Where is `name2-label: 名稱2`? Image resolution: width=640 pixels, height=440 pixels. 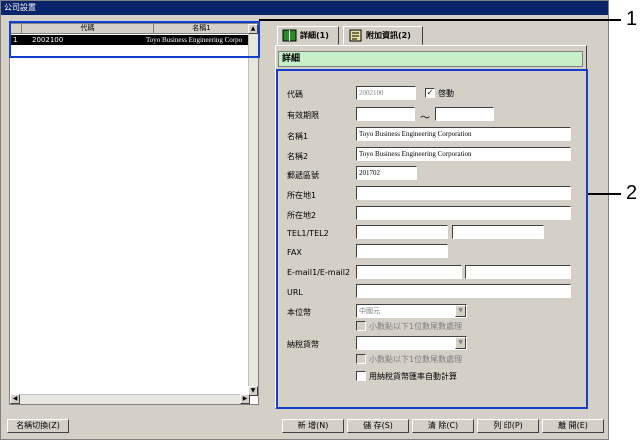
name2-label: 名稱2 is located at coordinates (298, 156).